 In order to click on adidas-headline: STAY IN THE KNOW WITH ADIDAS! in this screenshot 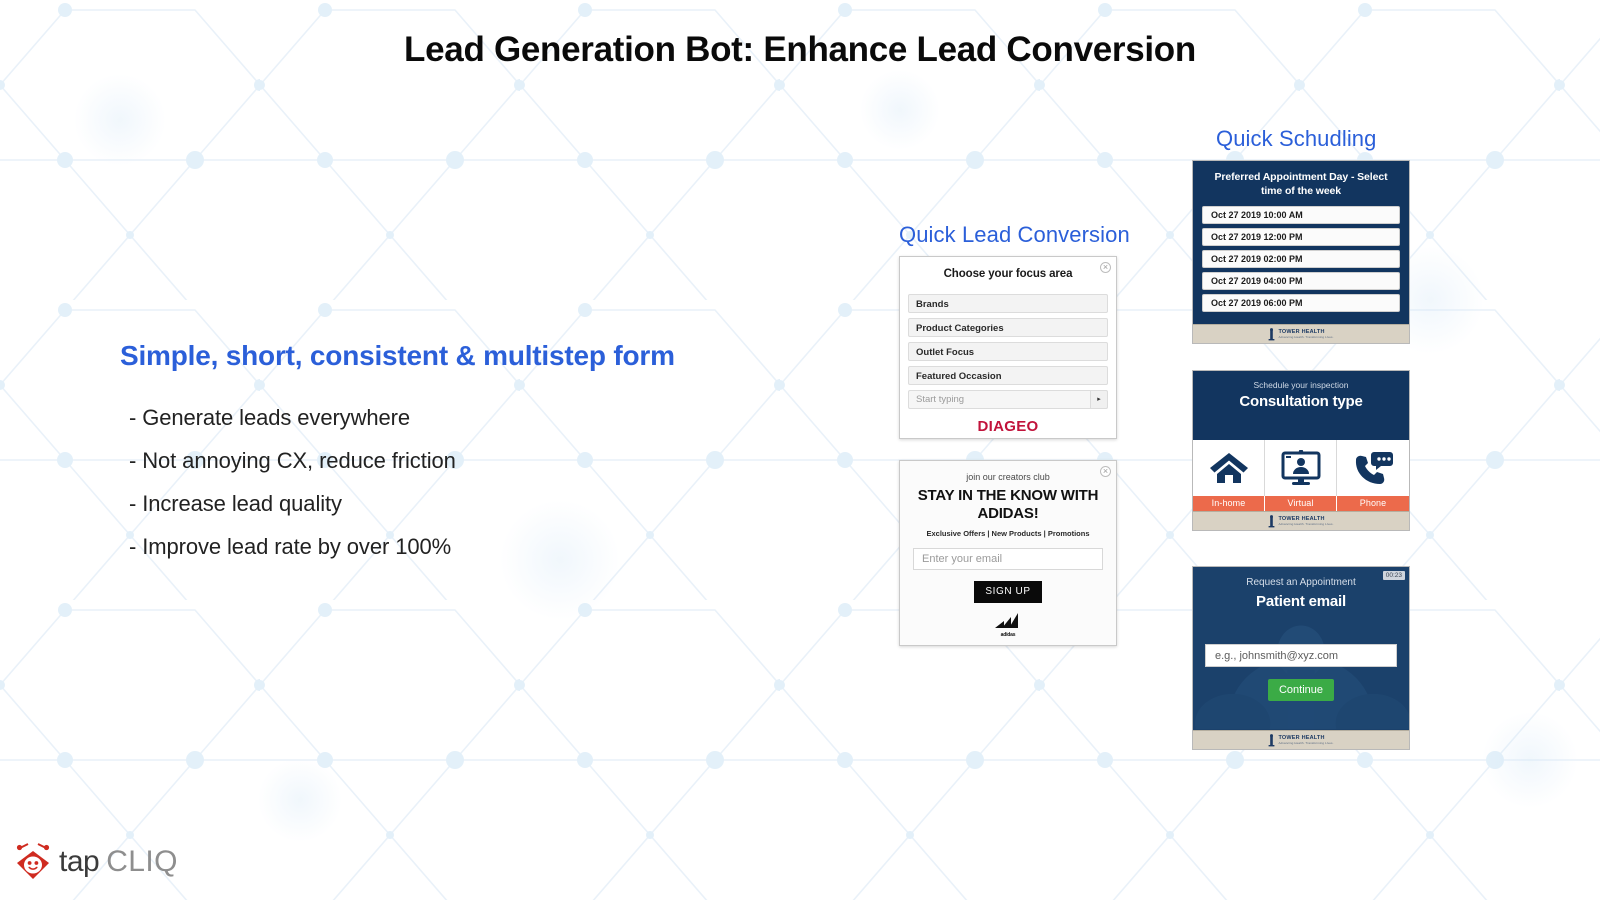, I will do `click(1008, 504)`.